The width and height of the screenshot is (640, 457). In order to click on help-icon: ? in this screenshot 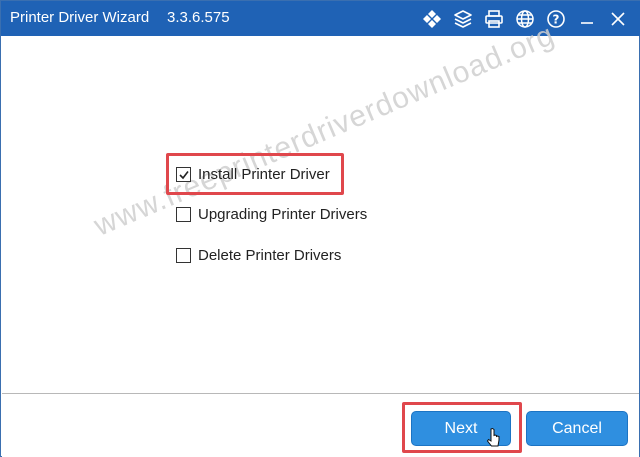, I will do `click(555, 18)`.